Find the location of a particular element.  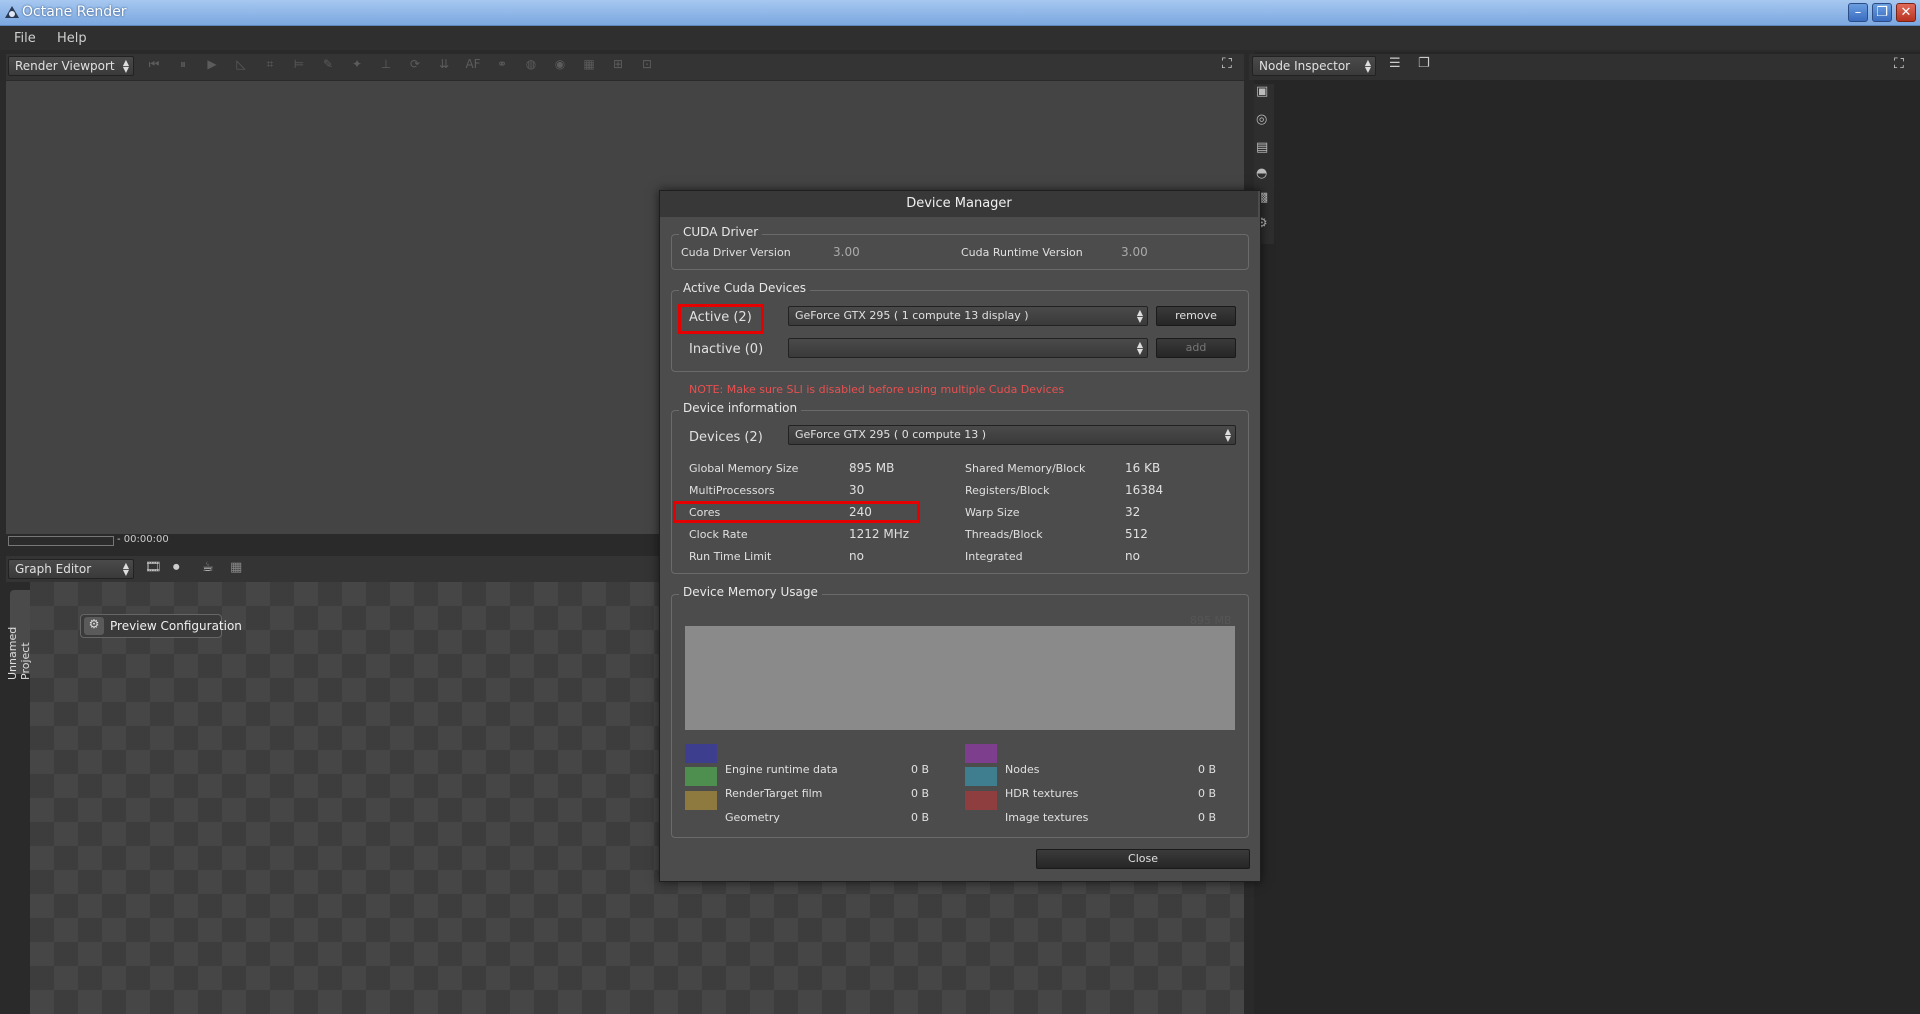

devices-label: Devices (2) is located at coordinates (726, 437).